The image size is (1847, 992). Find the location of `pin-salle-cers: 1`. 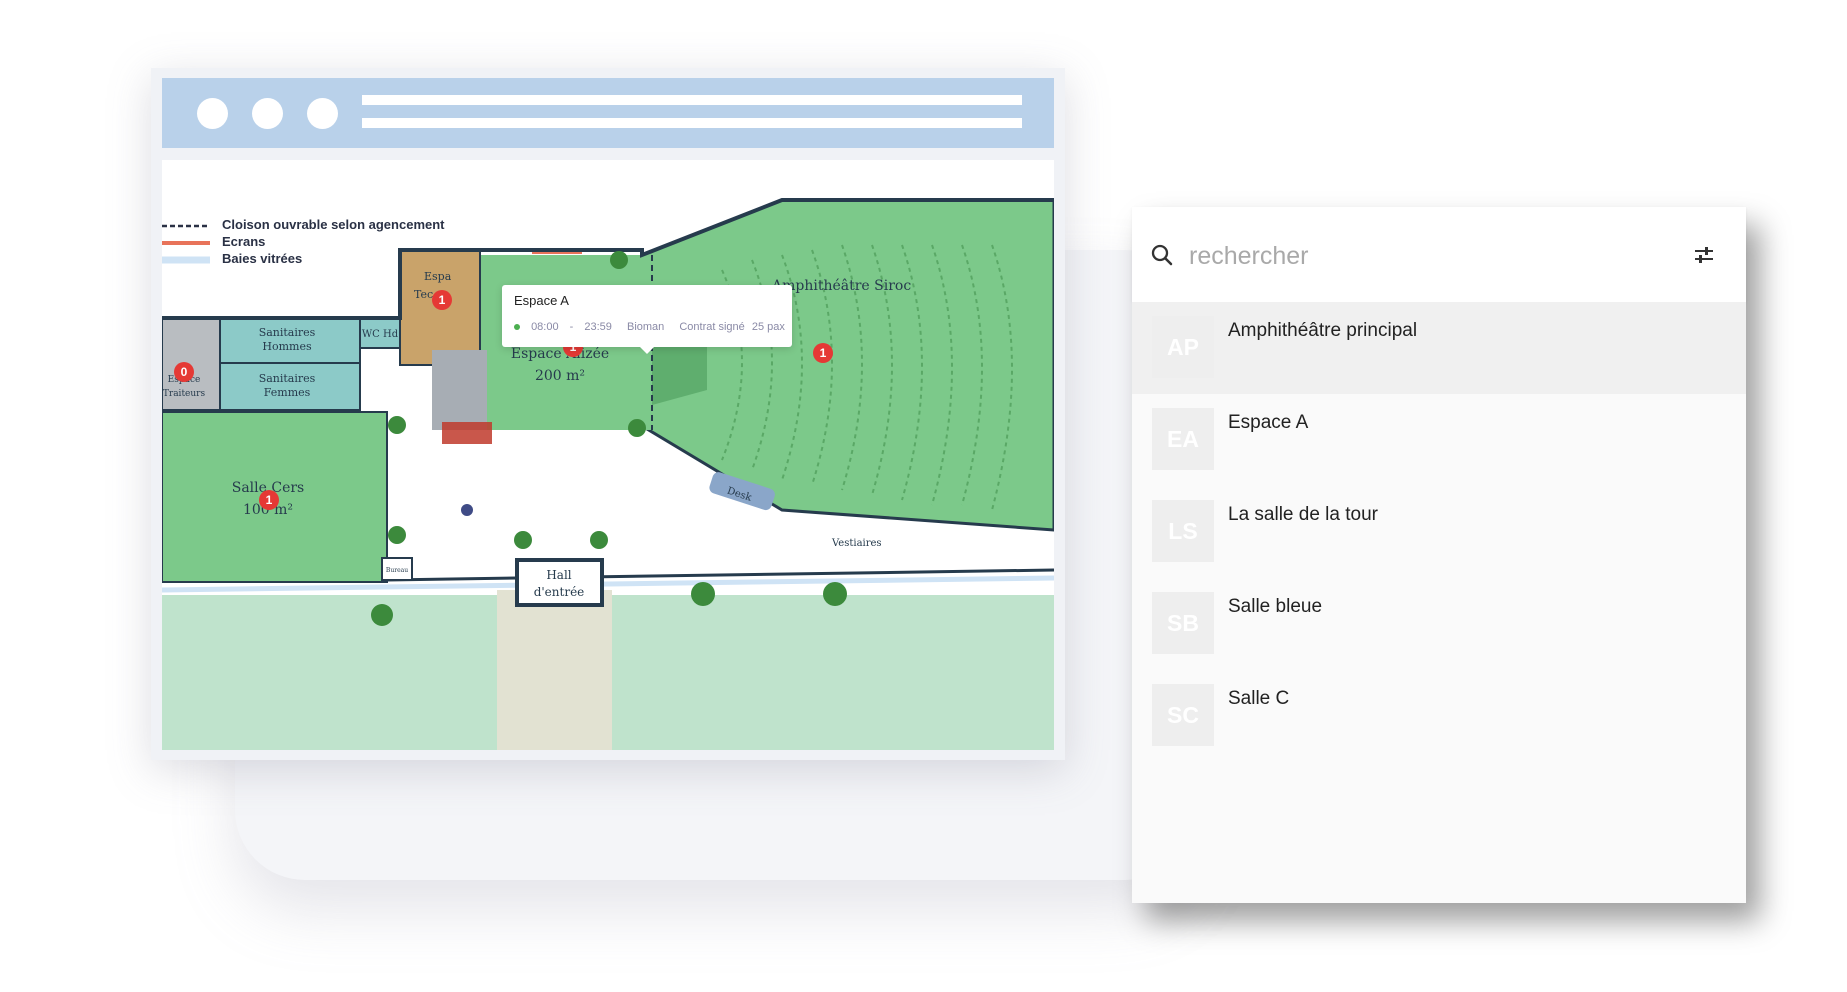

pin-salle-cers: 1 is located at coordinates (269, 500).